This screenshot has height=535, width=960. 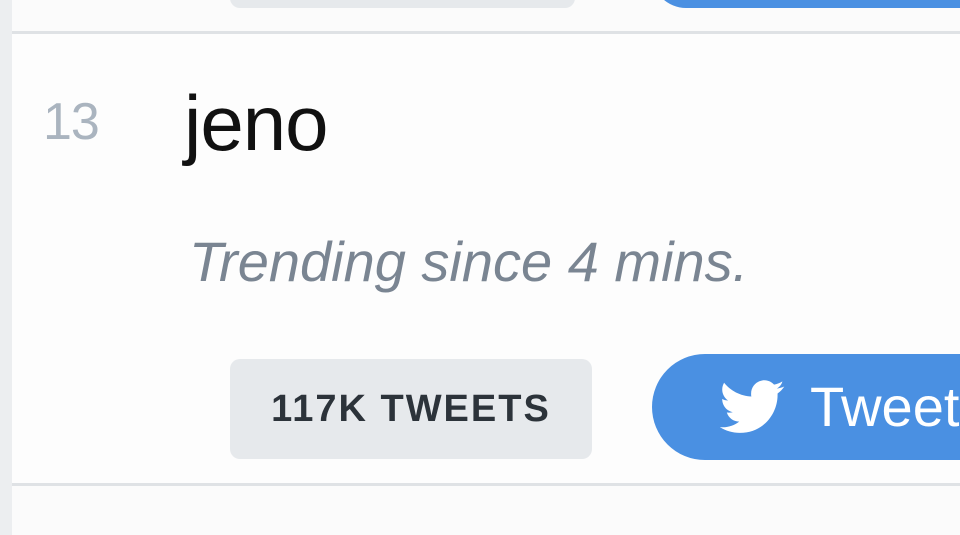 What do you see at coordinates (402, 4) in the screenshot?
I see `previous-row-tweet-count-badge` at bounding box center [402, 4].